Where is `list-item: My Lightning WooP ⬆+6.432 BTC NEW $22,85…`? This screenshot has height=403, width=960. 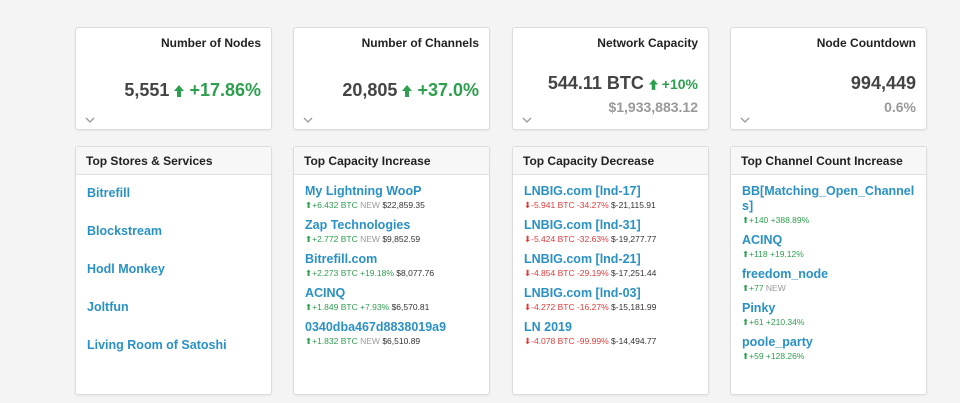
list-item: My Lightning WooP ⬆+6.432 BTC NEW $22,85… is located at coordinates (392, 197).